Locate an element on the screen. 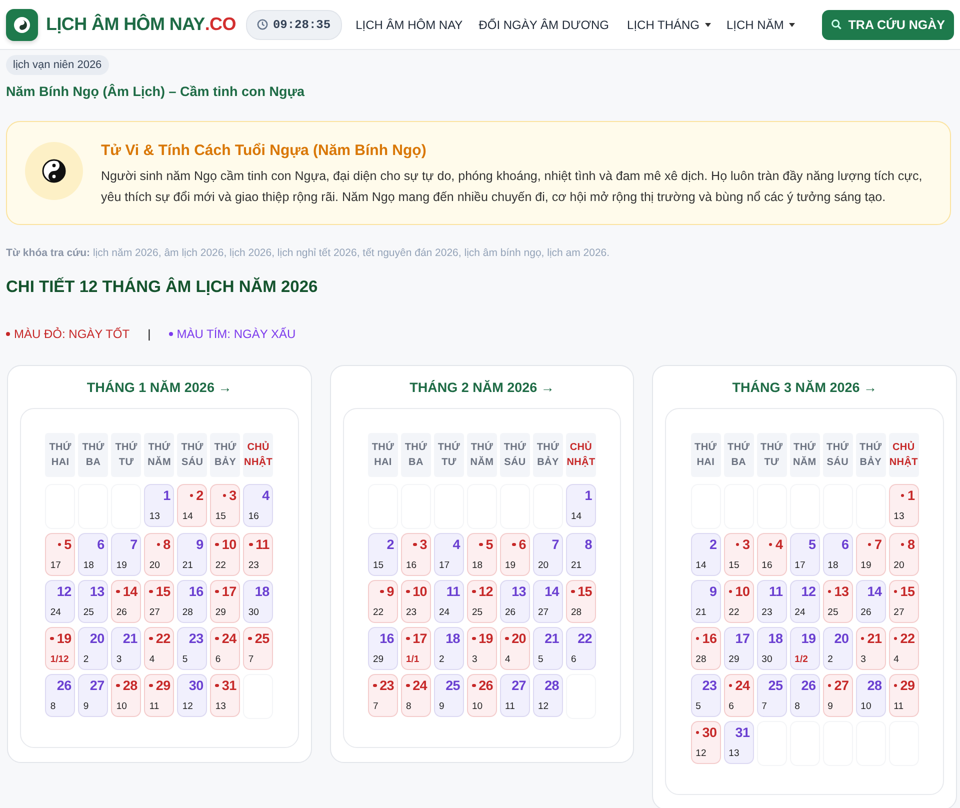  day-cell: 7 20 is located at coordinates (547, 554).